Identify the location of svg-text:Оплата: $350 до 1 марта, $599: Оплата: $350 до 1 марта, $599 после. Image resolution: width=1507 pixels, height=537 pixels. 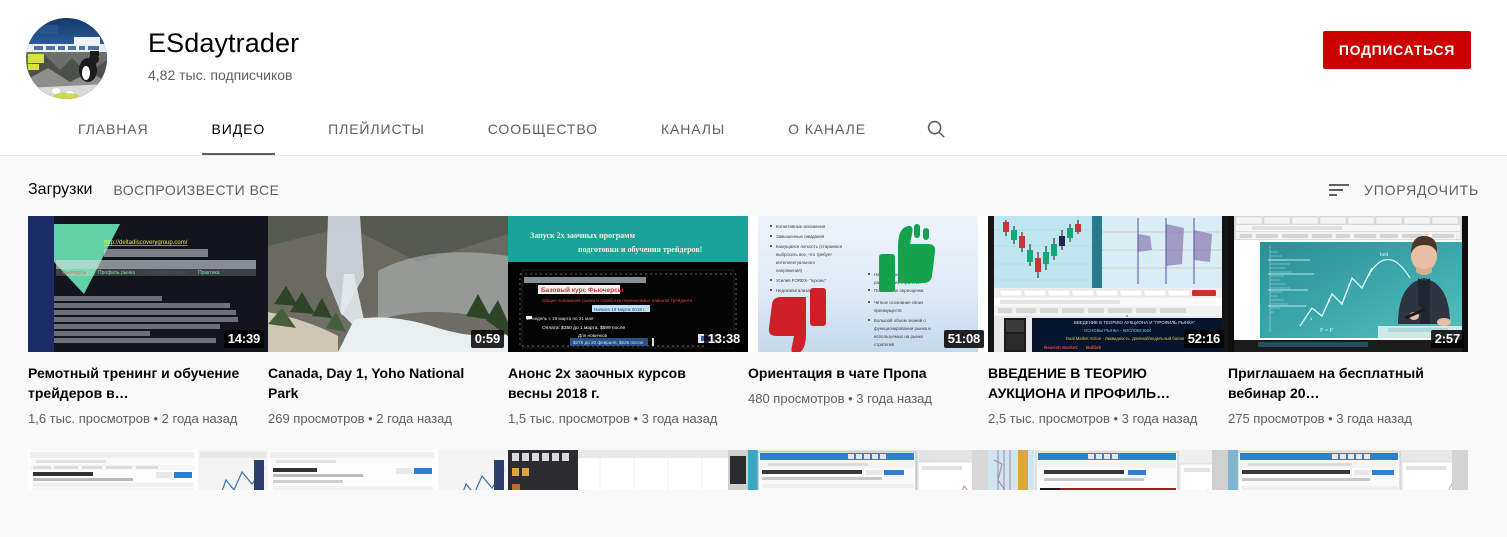
(583, 328).